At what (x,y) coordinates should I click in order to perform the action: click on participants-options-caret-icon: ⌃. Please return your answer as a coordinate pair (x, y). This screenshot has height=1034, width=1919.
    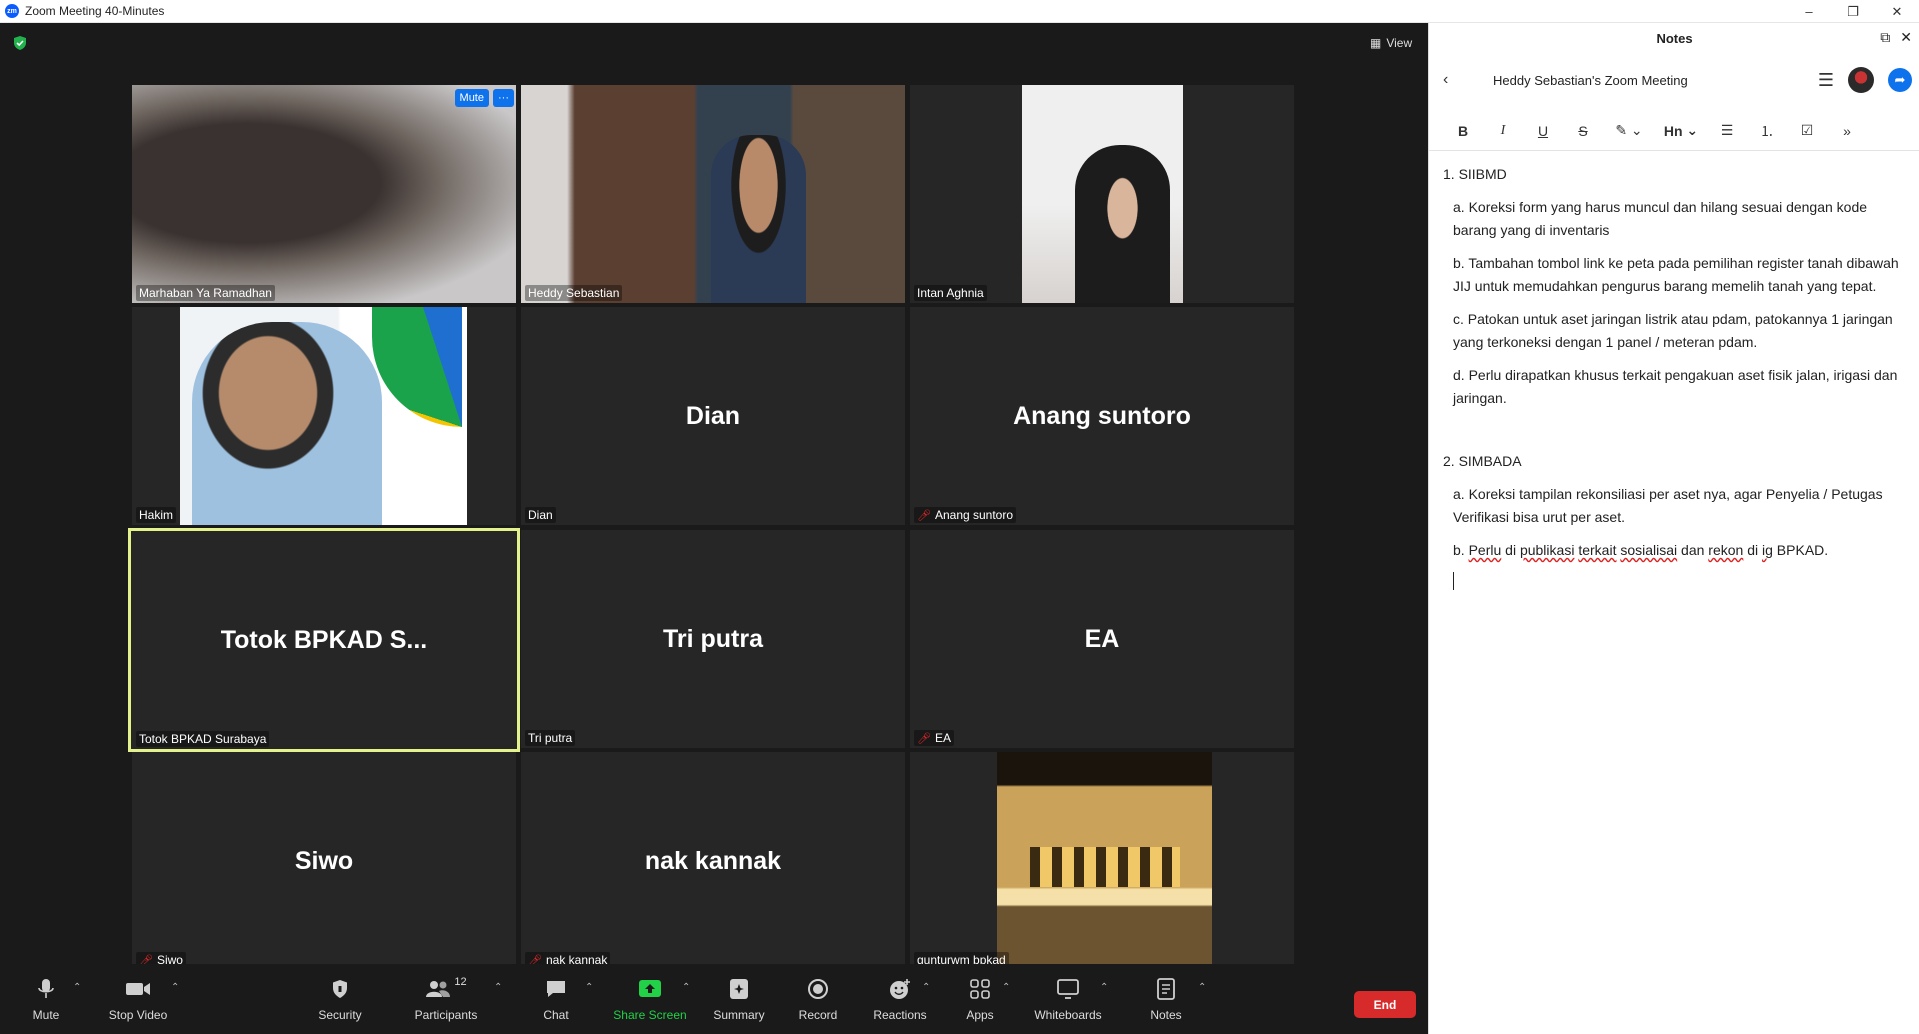
    Looking at the image, I should click on (498, 987).